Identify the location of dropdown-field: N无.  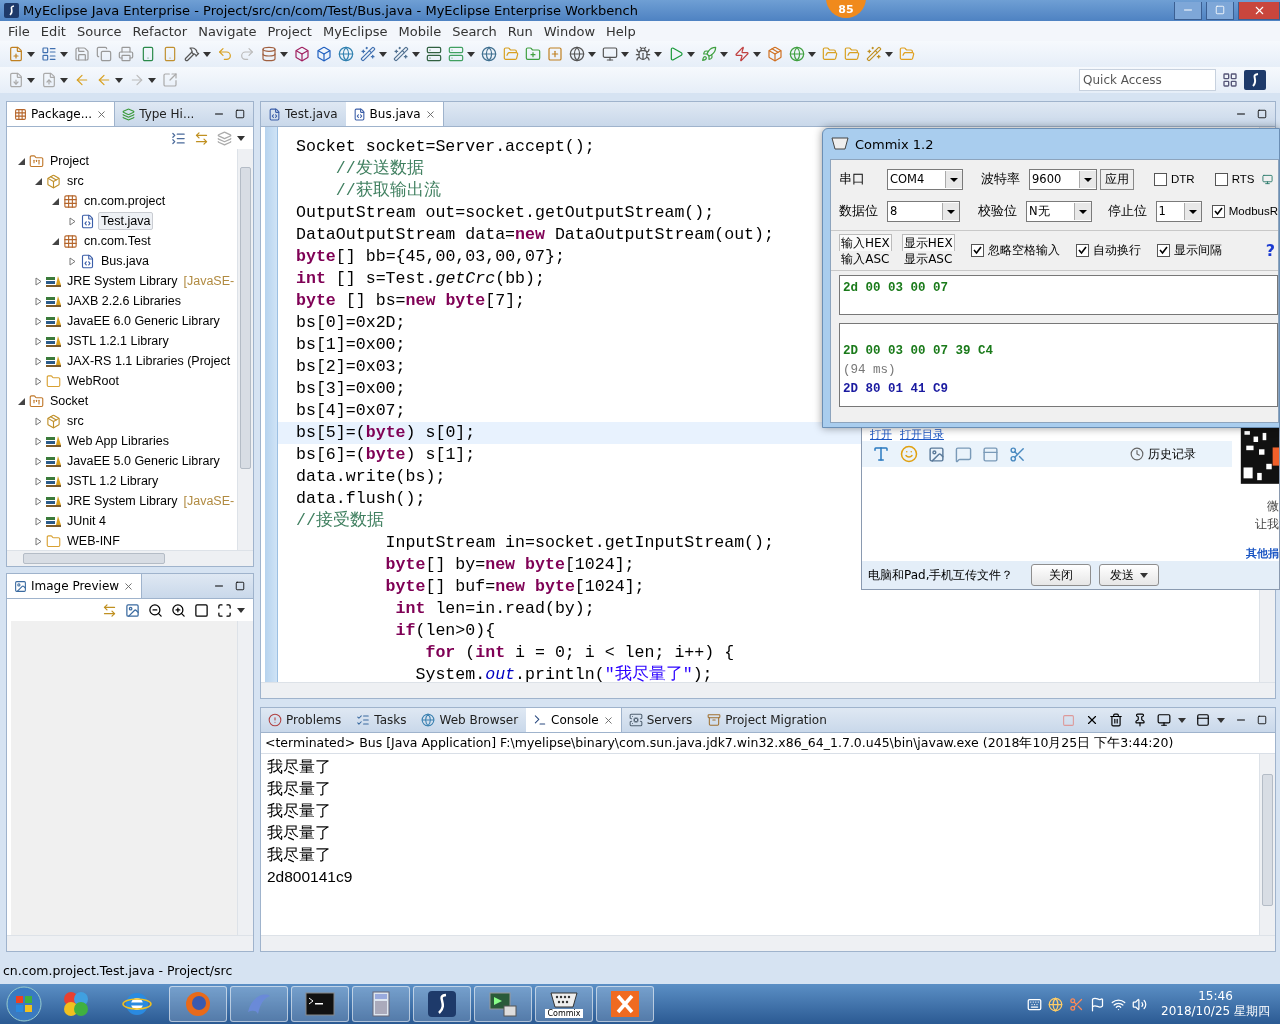
(1059, 211).